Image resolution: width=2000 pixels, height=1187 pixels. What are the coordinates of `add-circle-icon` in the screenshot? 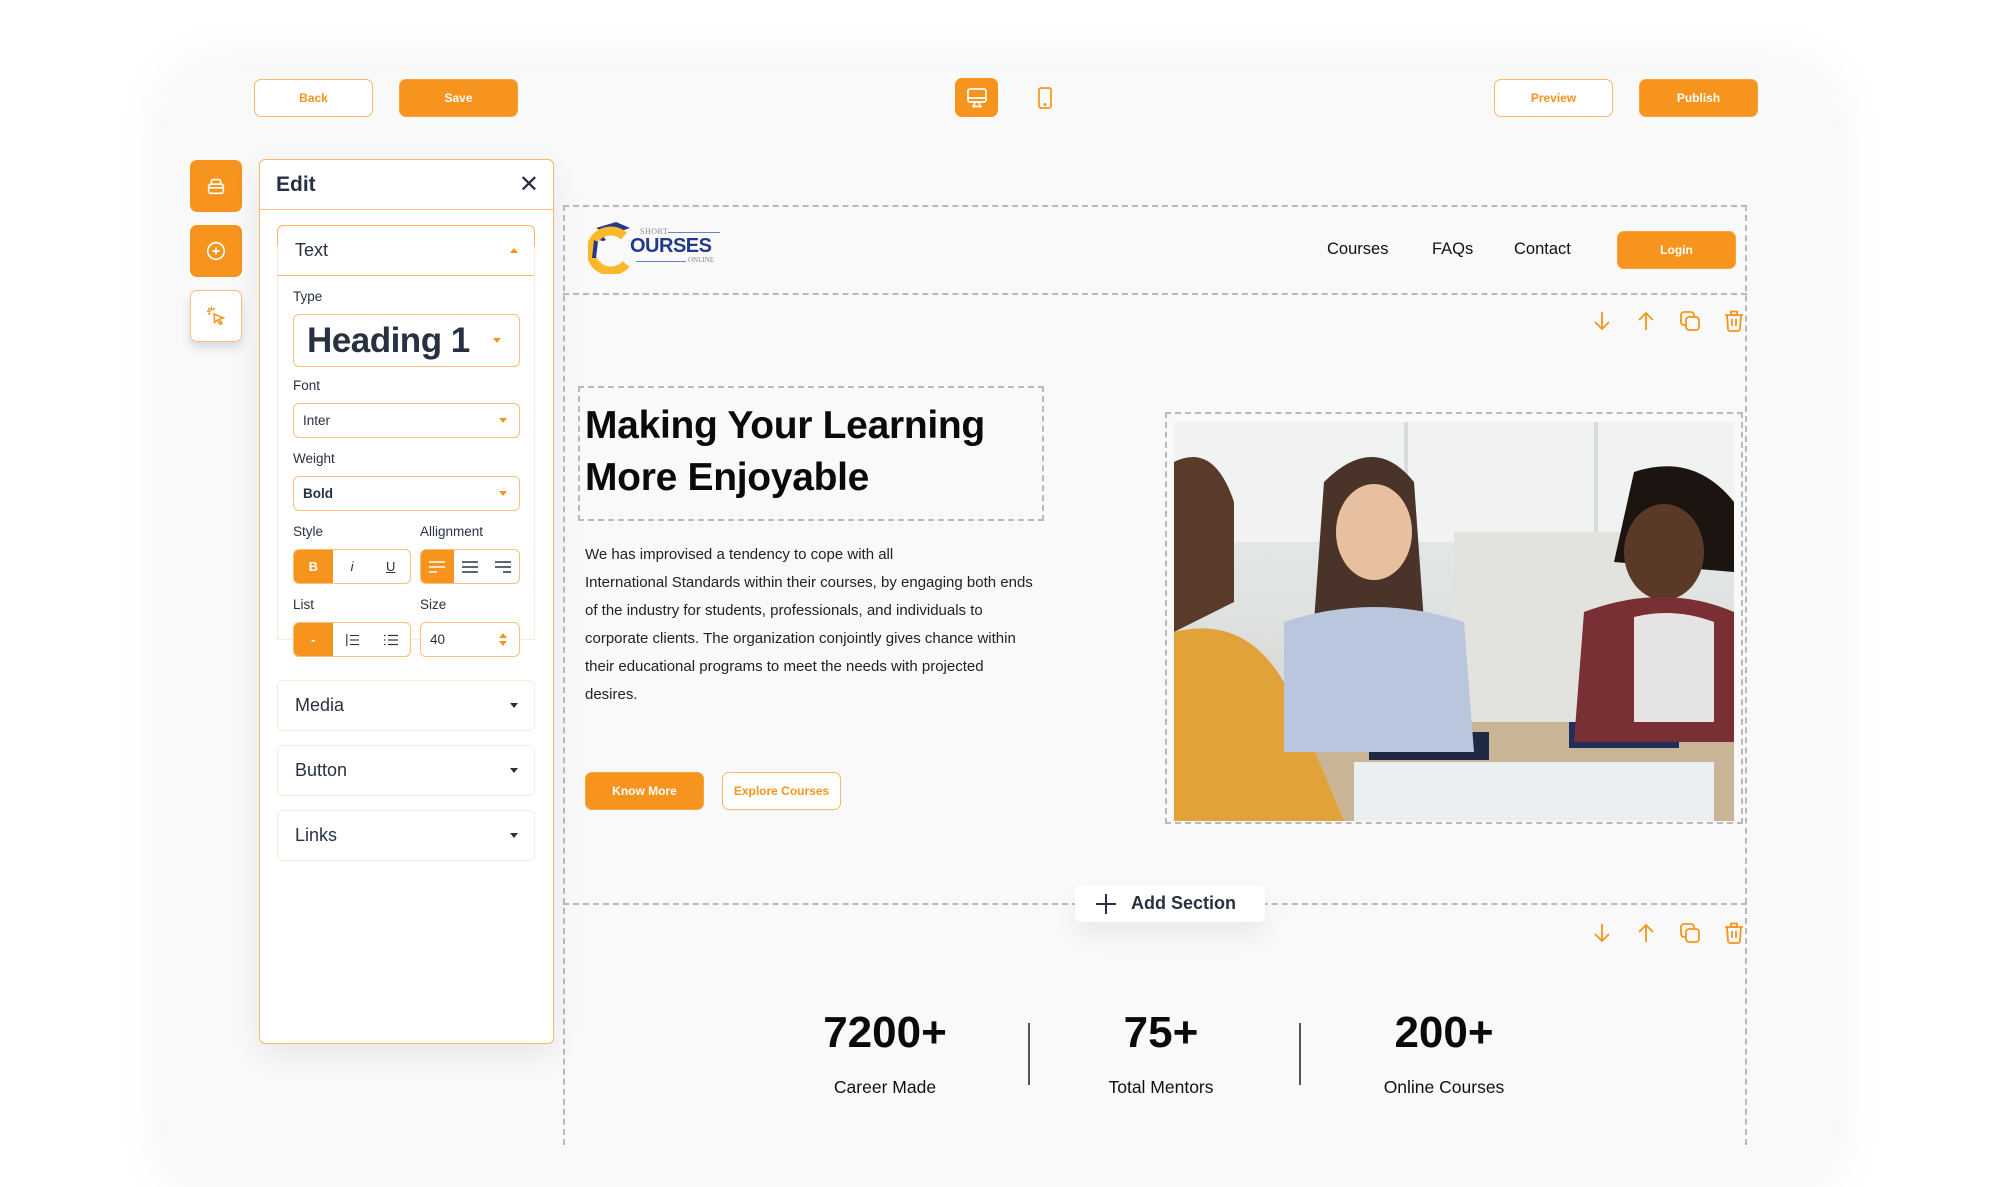 It's located at (216, 251).